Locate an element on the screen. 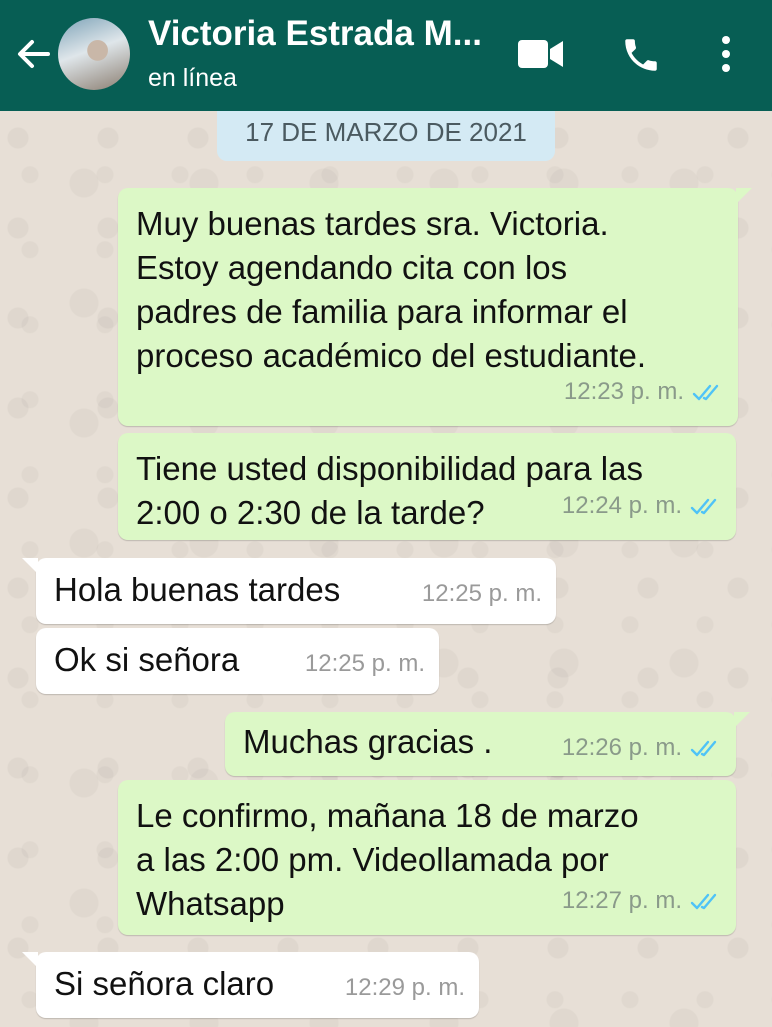 The height and width of the screenshot is (1027, 772). message-time: 12:29 p. m. is located at coordinates (404, 987).